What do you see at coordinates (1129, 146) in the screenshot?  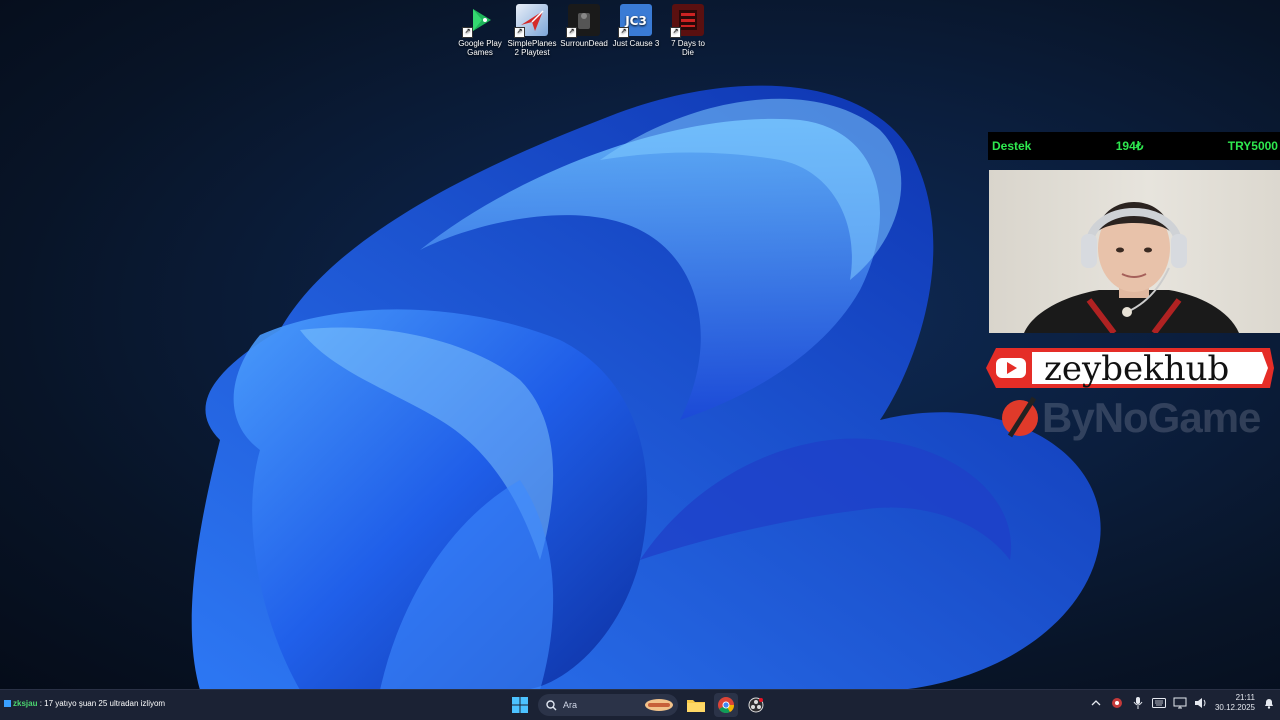 I see `donation-current: 194₺` at bounding box center [1129, 146].